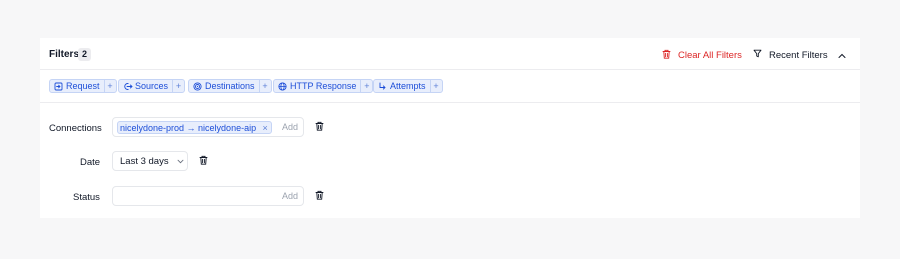 Image resolution: width=900 pixels, height=259 pixels. I want to click on connection-value-chip: nicelydone-prod → nicelydone-aip ×, so click(195, 127).